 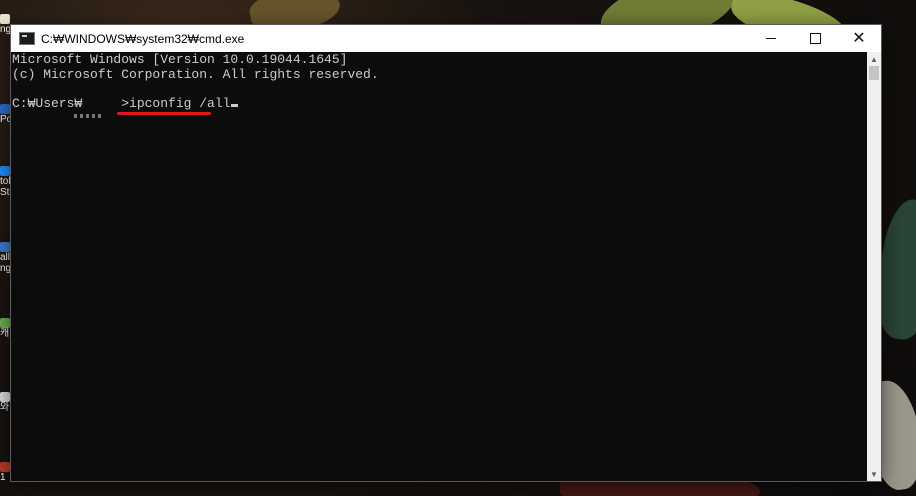 What do you see at coordinates (27, 38) in the screenshot?
I see `cmd-icon` at bounding box center [27, 38].